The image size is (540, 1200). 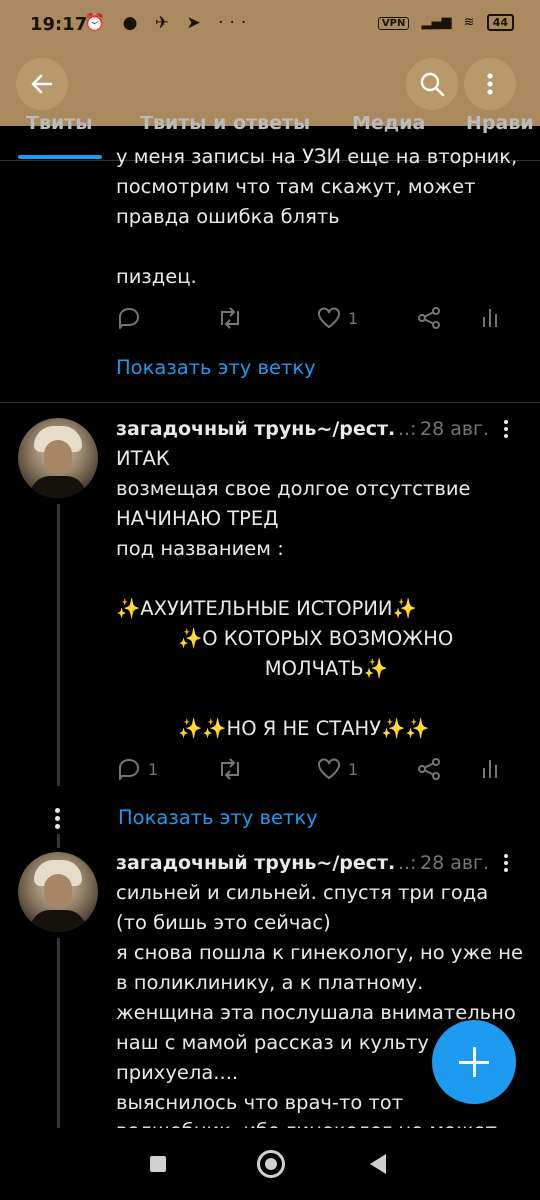 What do you see at coordinates (270, 84) in the screenshot?
I see `app-bar-overlay` at bounding box center [270, 84].